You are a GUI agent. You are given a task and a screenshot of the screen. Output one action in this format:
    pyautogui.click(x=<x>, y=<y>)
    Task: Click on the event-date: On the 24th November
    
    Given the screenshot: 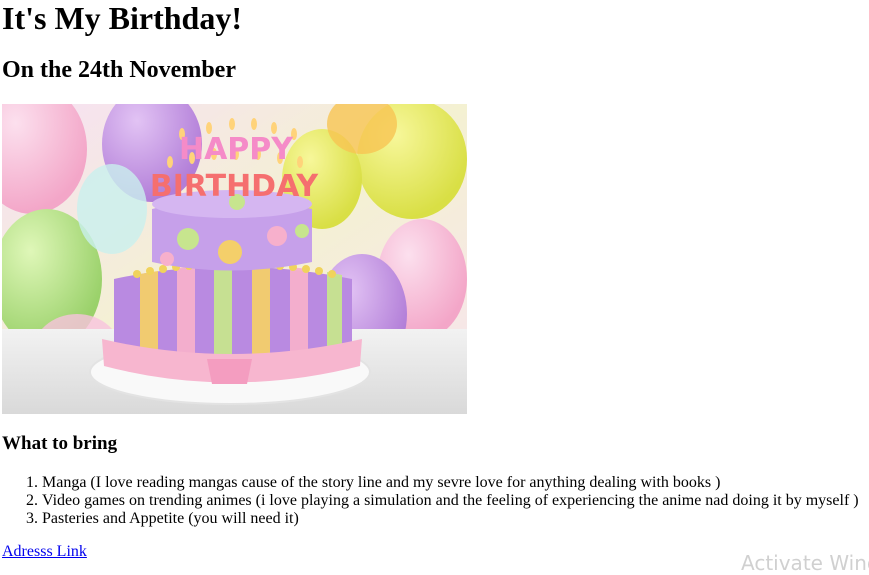 What is the action you would take?
    pyautogui.click(x=119, y=70)
    